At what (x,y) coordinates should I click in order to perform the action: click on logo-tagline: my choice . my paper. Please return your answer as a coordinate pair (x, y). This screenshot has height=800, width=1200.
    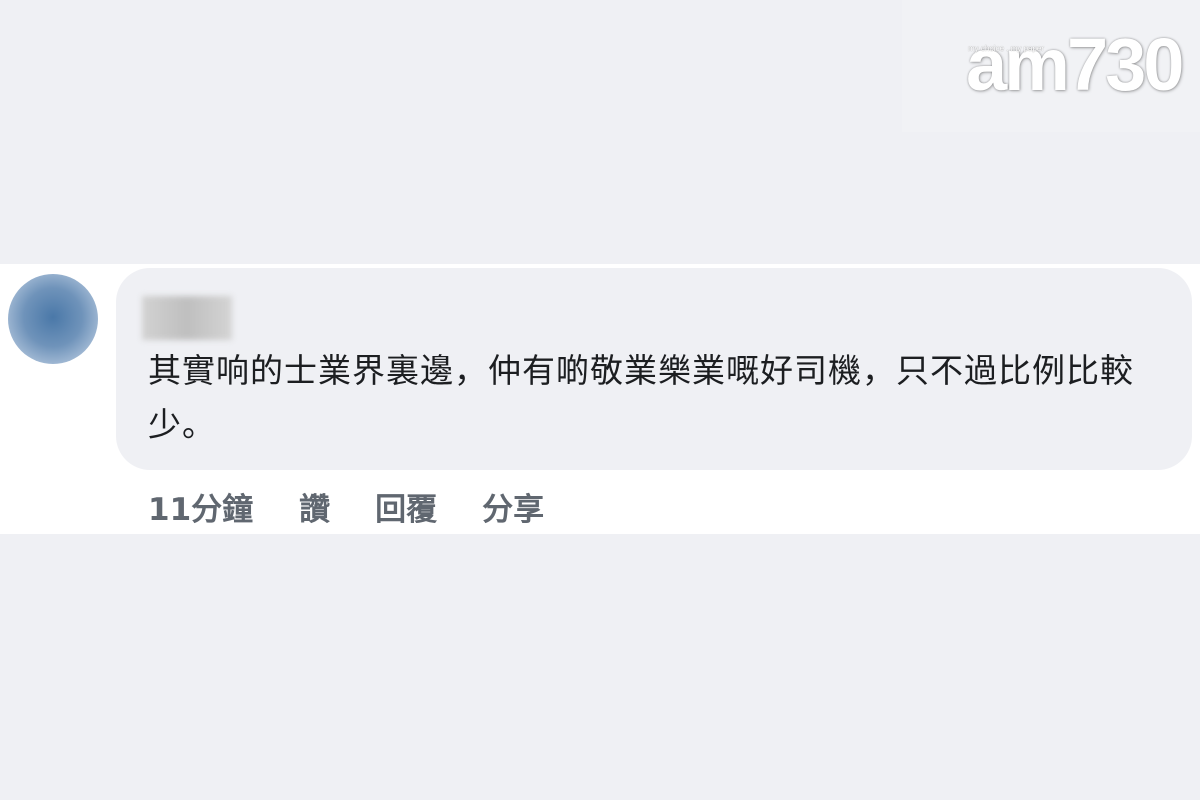
    Looking at the image, I should click on (1006, 48).